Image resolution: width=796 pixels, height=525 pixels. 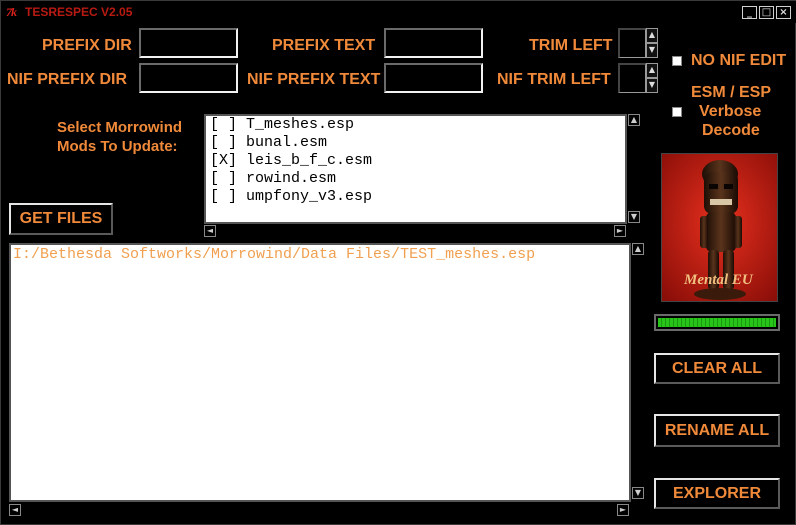 I want to click on no-nif-edit-label: NO NIF EDIT, so click(x=739, y=60).